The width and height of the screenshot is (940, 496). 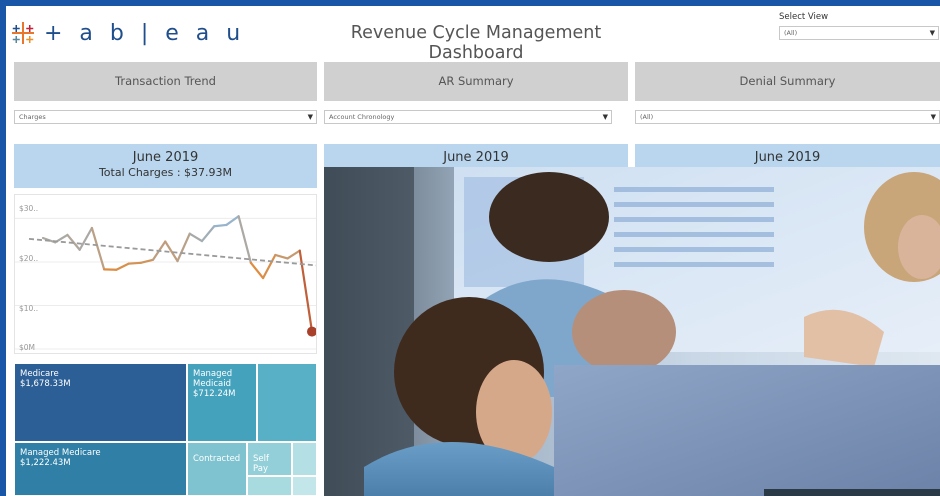 What do you see at coordinates (791, 33) in the screenshot?
I see `select-view-value: (All)` at bounding box center [791, 33].